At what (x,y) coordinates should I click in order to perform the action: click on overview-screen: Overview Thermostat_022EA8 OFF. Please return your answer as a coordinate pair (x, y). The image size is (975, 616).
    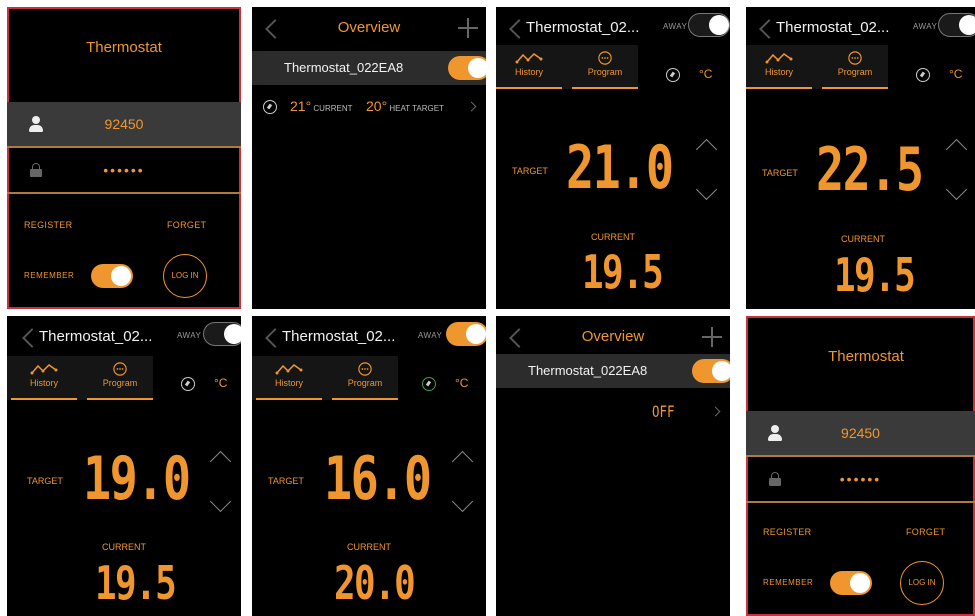
    Looking at the image, I should click on (613, 466).